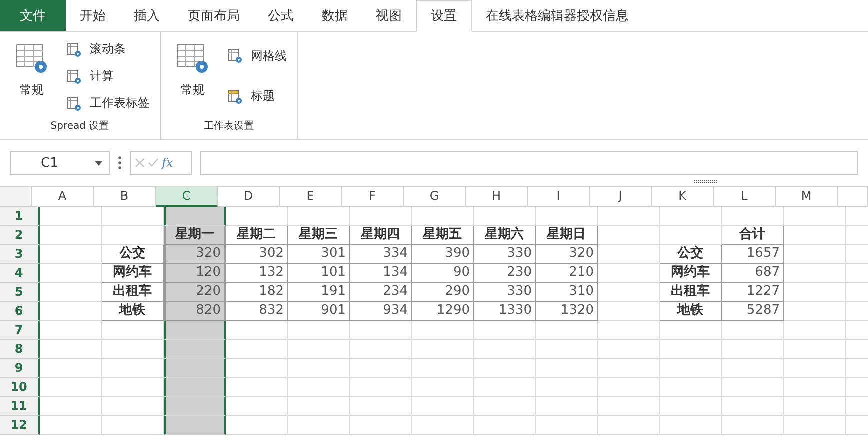 This screenshot has height=440, width=868. What do you see at coordinates (195, 311) in the screenshot?
I see `table-cell: 820` at bounding box center [195, 311].